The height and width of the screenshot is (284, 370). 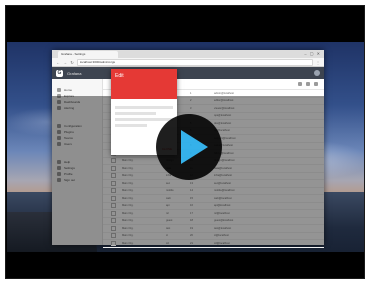 I want to click on sidebar-icon, so click(x=59, y=90).